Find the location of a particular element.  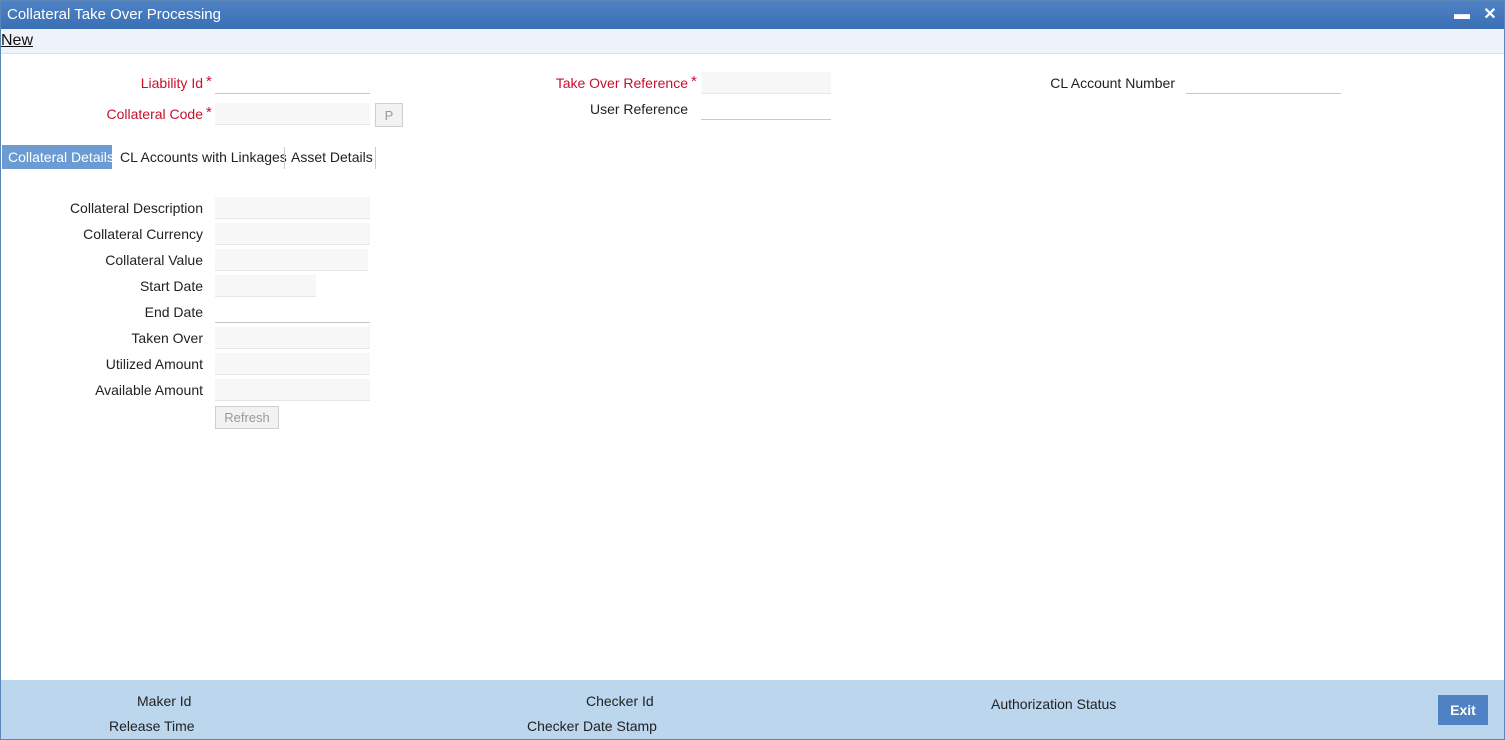

checker-date-stamp-label: Checker Date Stamp is located at coordinates (592, 726).